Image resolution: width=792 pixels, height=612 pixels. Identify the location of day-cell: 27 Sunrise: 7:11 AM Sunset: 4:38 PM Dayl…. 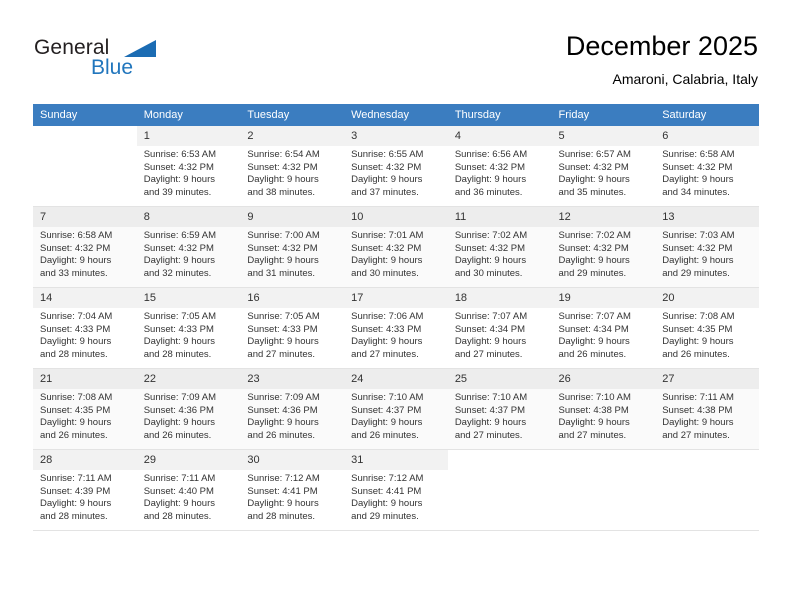
(707, 409).